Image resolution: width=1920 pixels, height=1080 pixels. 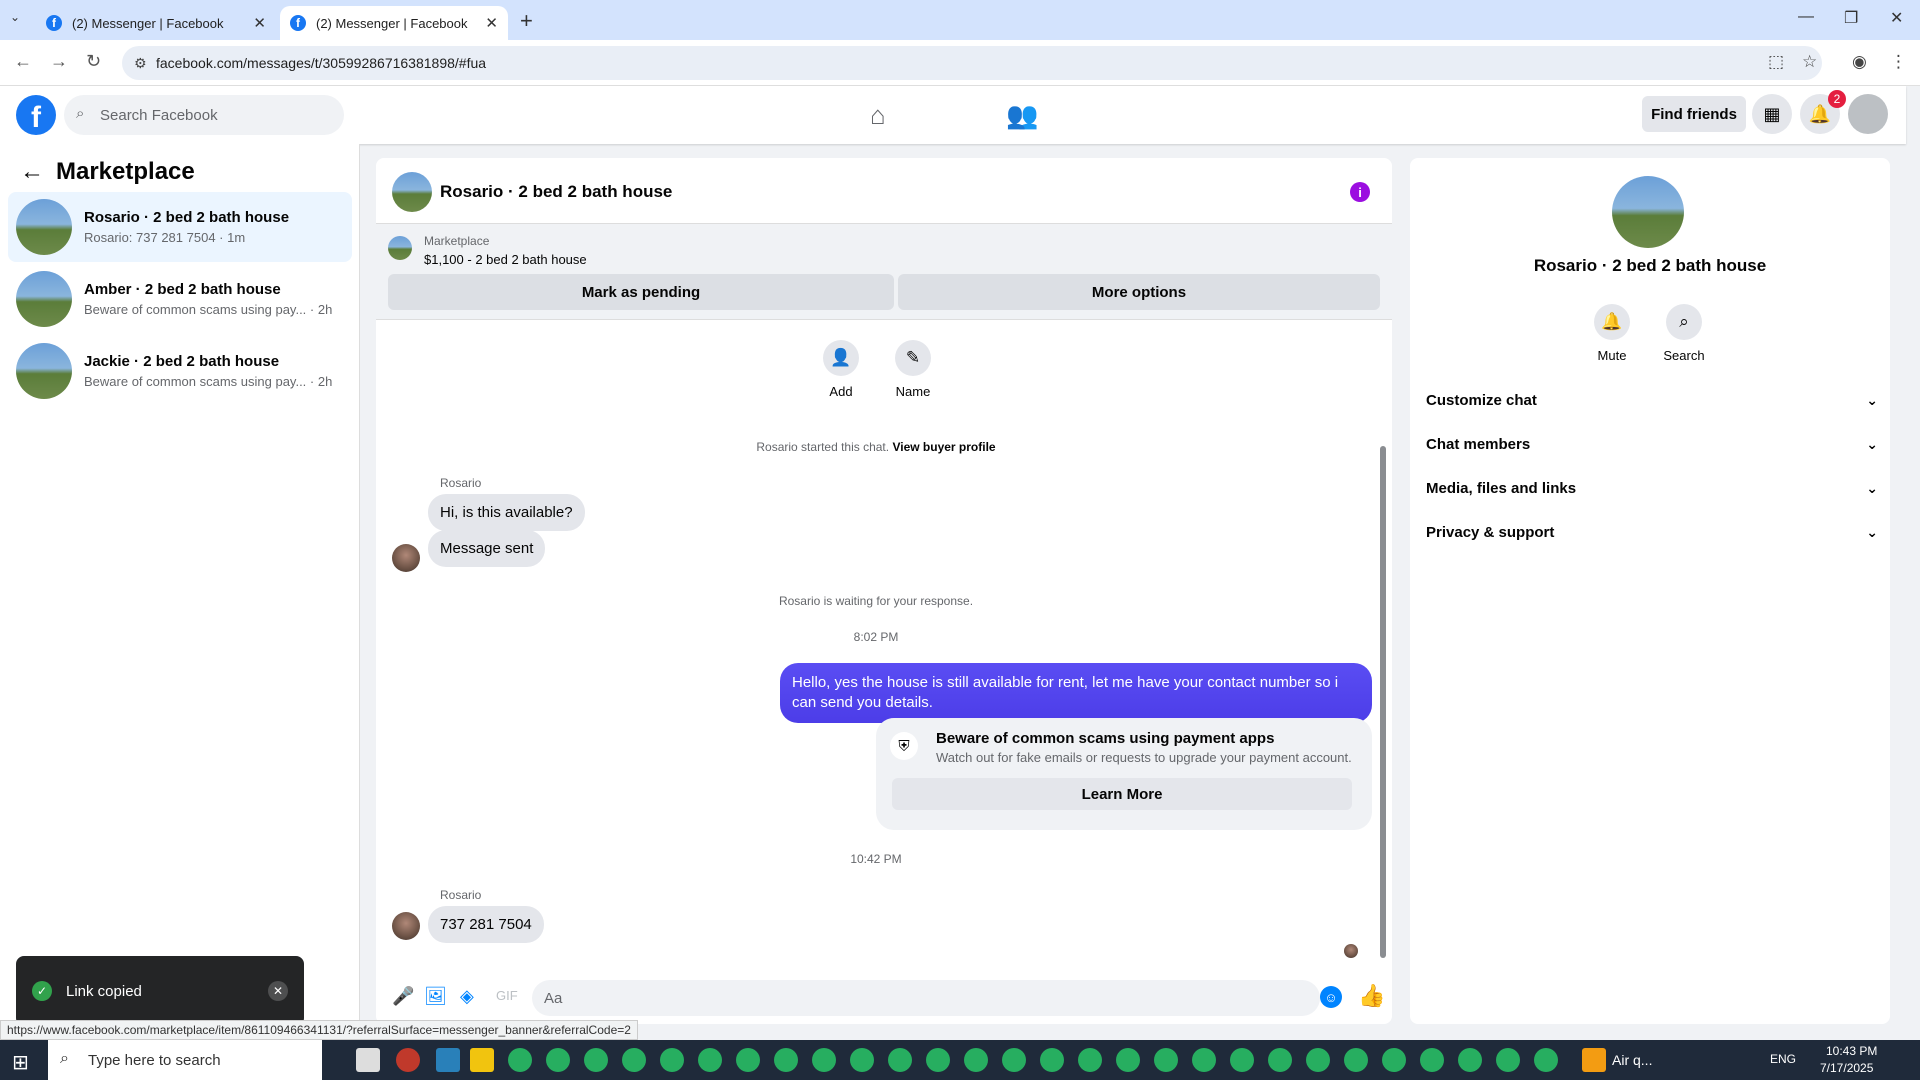 What do you see at coordinates (204, 115) in the screenshot?
I see `facebook-search-field: ⌕ Search Facebook` at bounding box center [204, 115].